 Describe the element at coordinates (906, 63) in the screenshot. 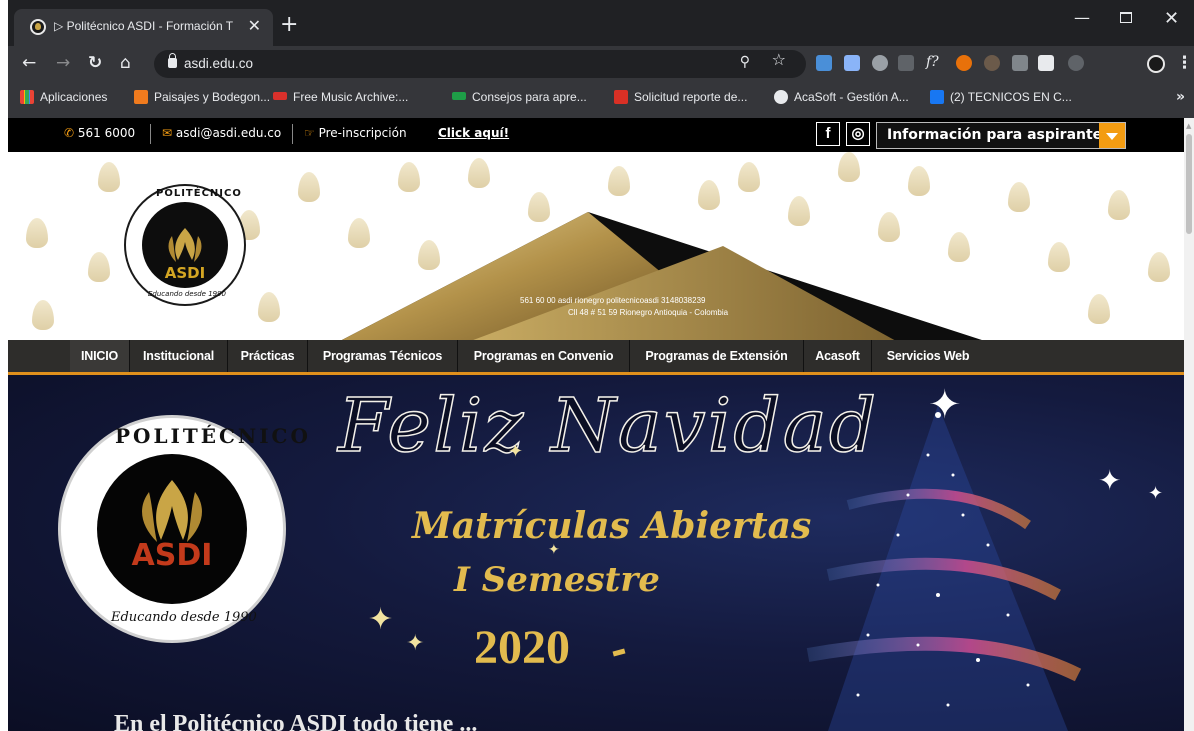

I see `extension-mask-icon` at that location.